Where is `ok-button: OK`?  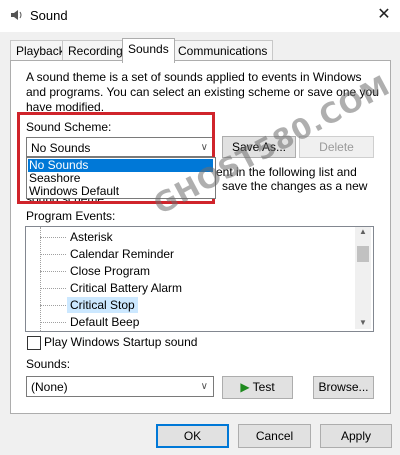
ok-button: OK is located at coordinates (192, 436).